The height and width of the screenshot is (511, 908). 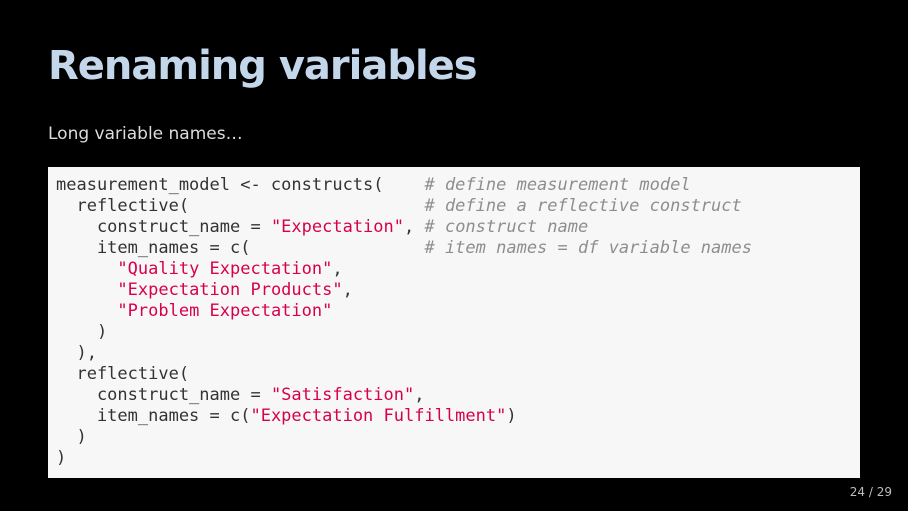 What do you see at coordinates (557, 185) in the screenshot?
I see `code-comment: # define measurement model` at bounding box center [557, 185].